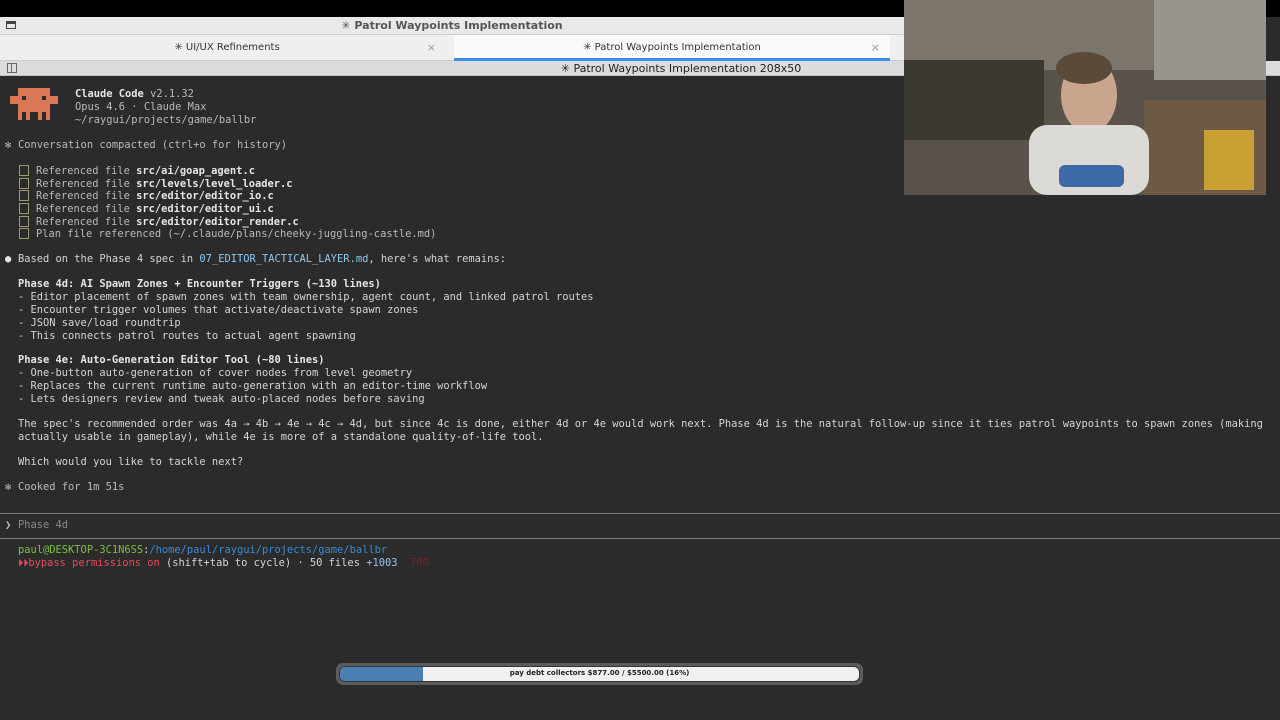  I want to click on ref-file: src/editor/editor_io.c, so click(205, 196).